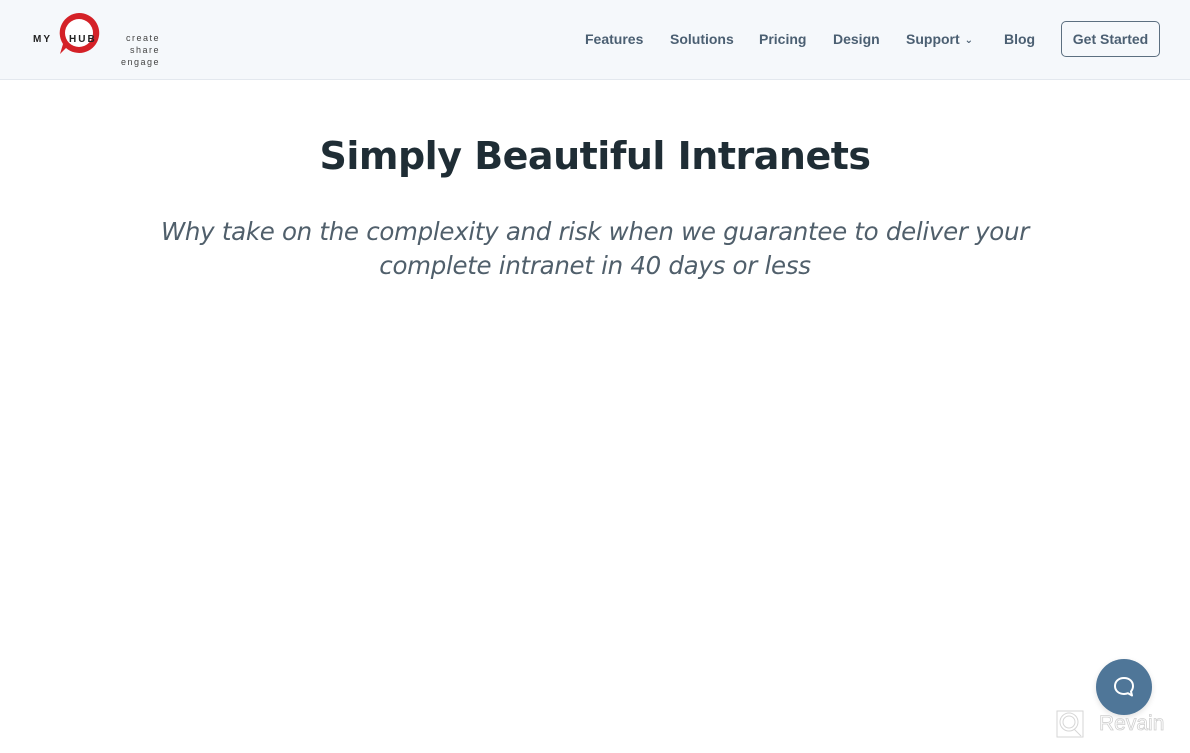 The width and height of the screenshot is (1190, 753). I want to click on nav-support: Support ⌄, so click(939, 39).